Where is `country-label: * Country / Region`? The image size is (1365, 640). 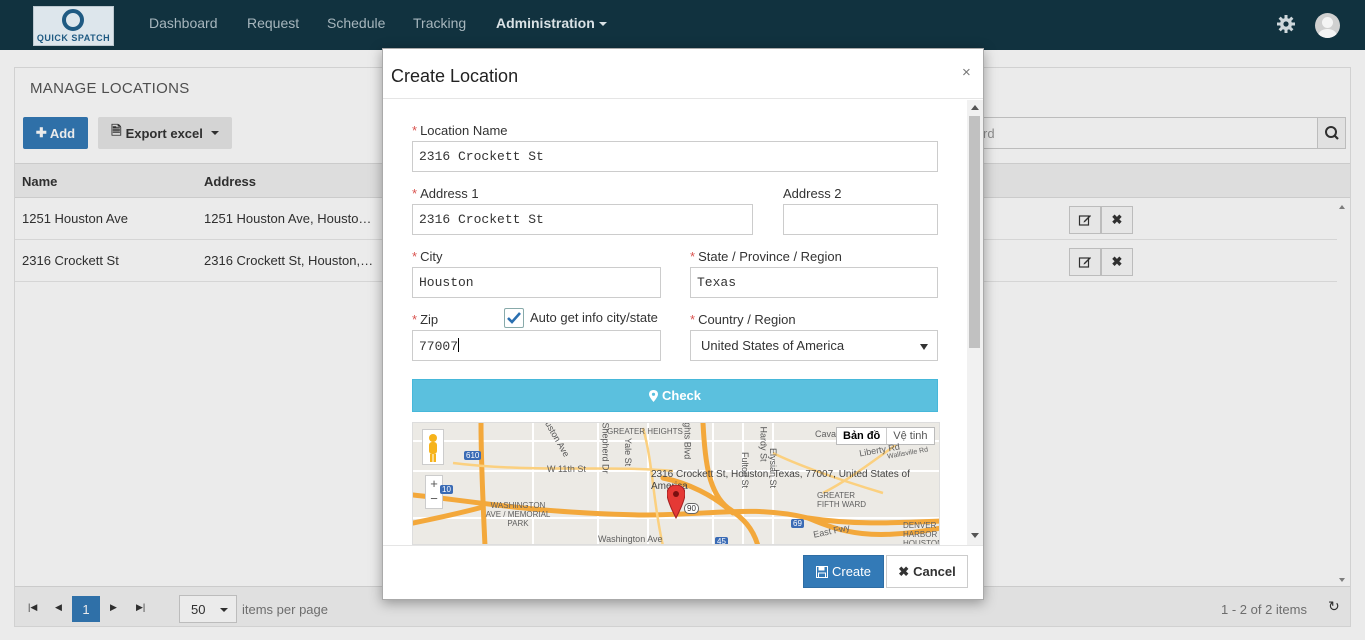 country-label: * Country / Region is located at coordinates (743, 319).